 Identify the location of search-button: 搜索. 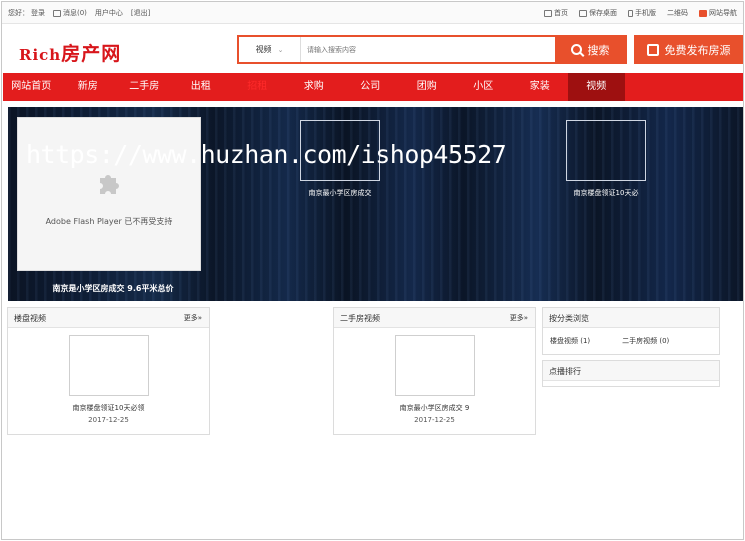
(590, 49).